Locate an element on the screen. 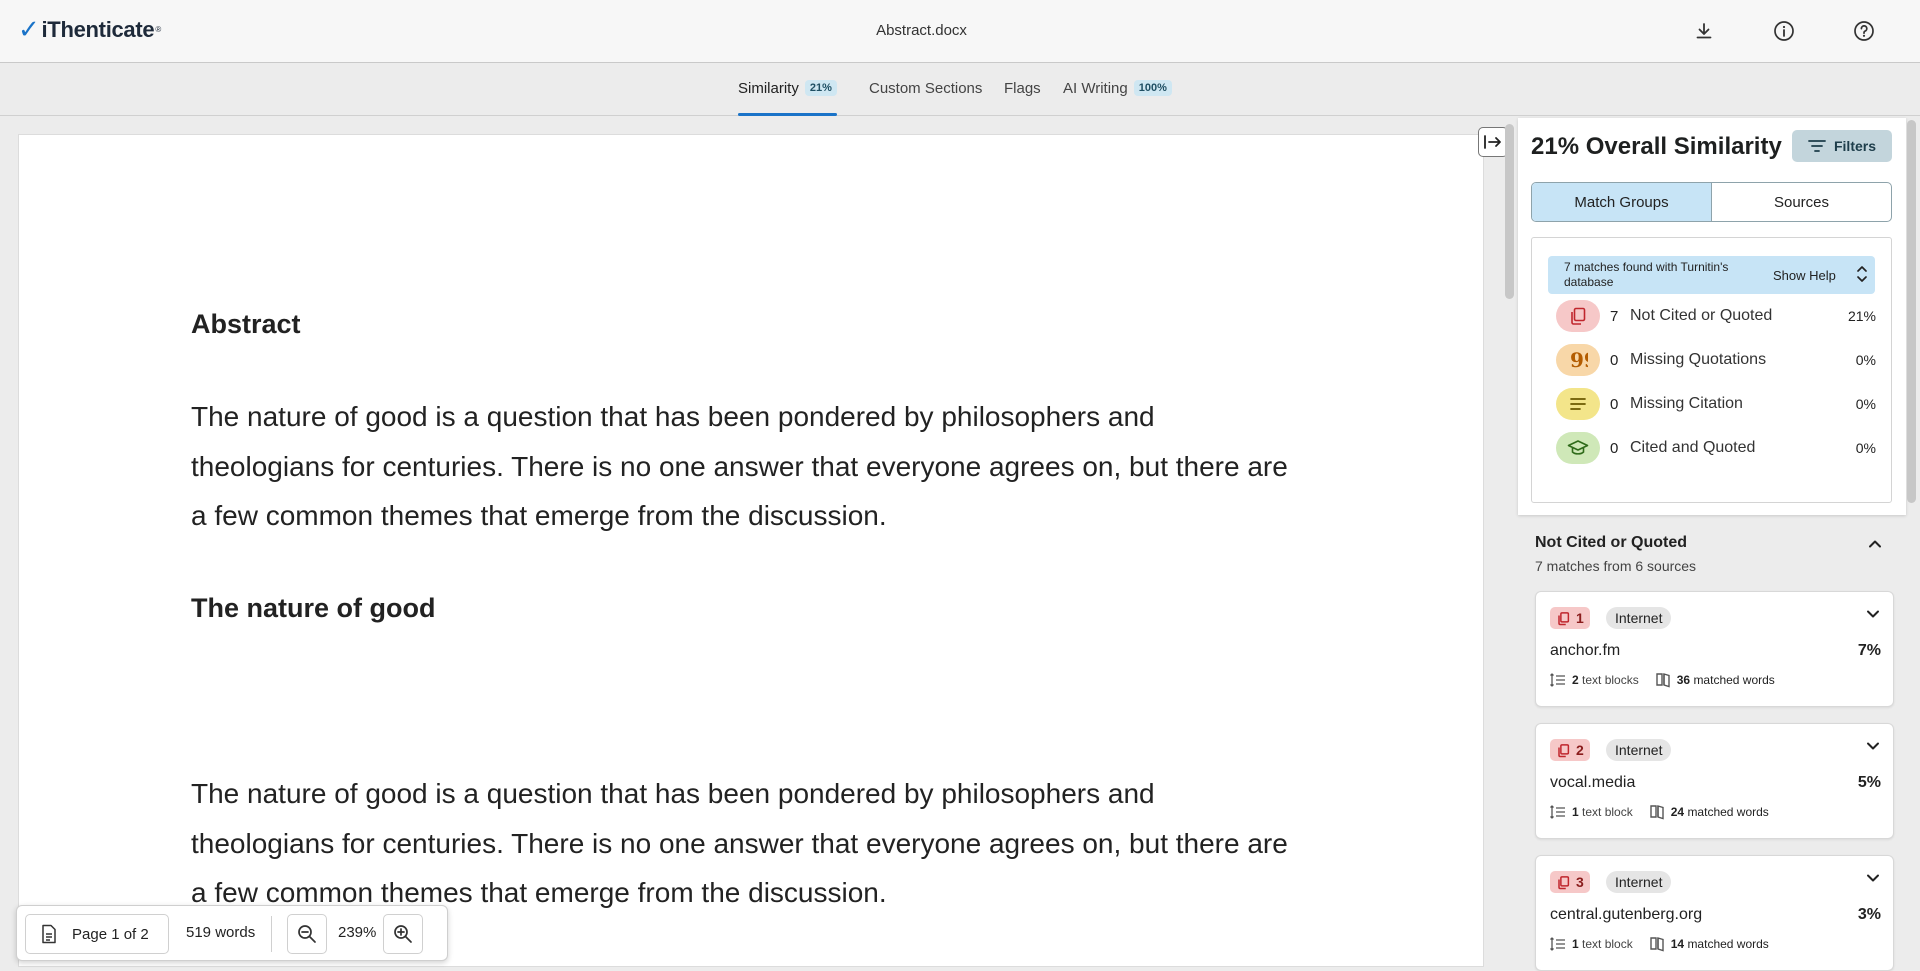 The height and width of the screenshot is (971, 1920). chevron-up-icon is located at coordinates (1875, 544).